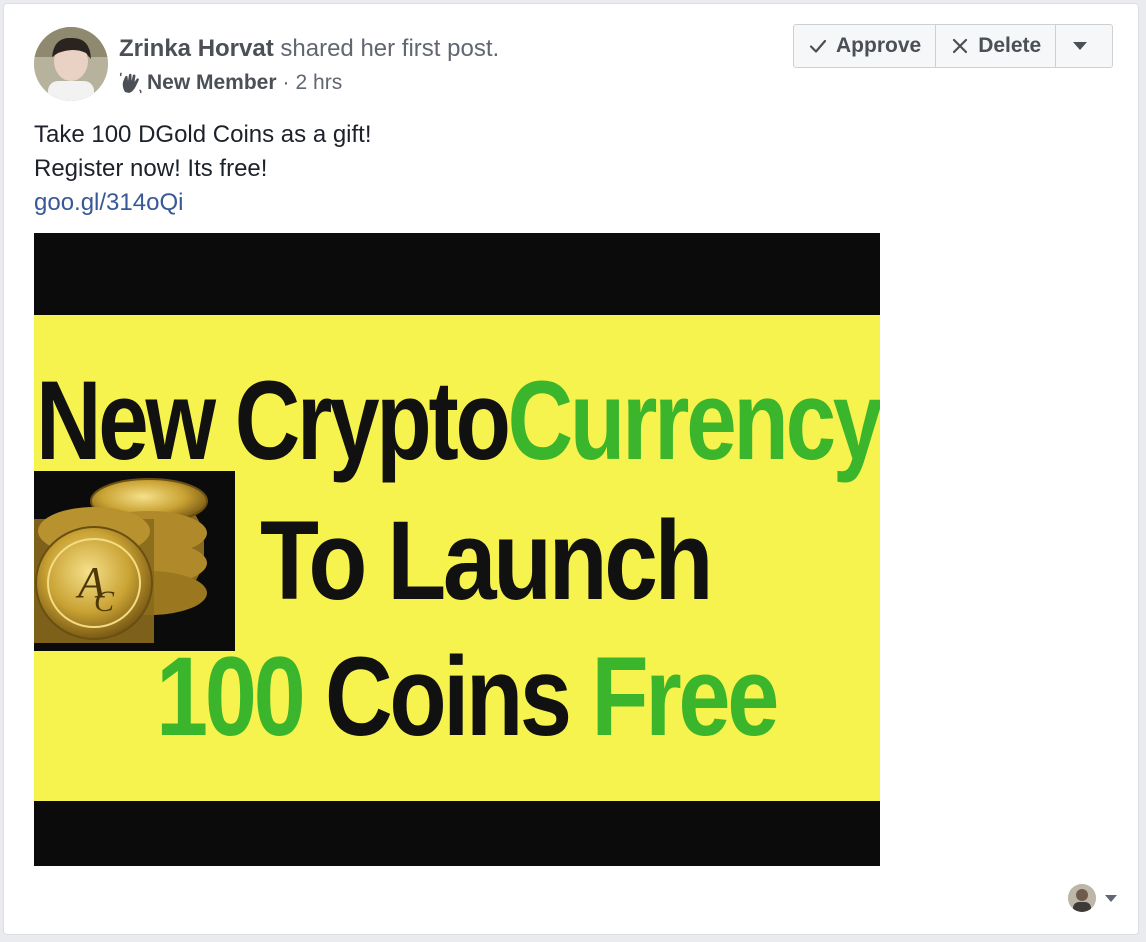 This screenshot has height=942, width=1146. What do you see at coordinates (231, 696) in the screenshot?
I see `image-text: 100` at bounding box center [231, 696].